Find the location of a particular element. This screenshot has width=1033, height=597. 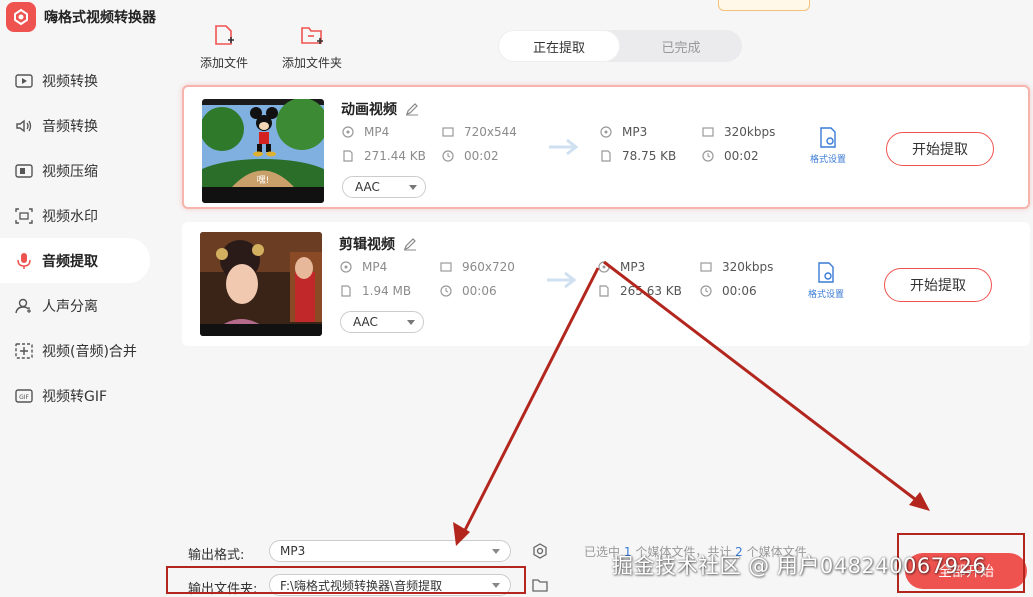

merge-icon is located at coordinates (24, 351).